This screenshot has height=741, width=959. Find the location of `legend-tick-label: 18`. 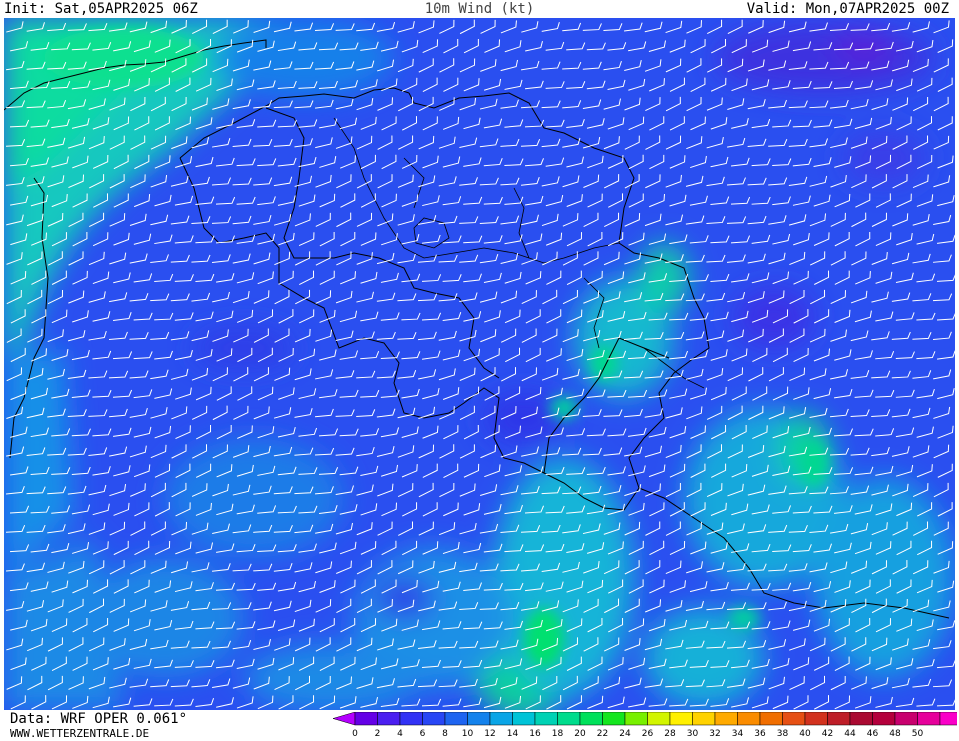

legend-tick-label: 18 is located at coordinates (558, 734).